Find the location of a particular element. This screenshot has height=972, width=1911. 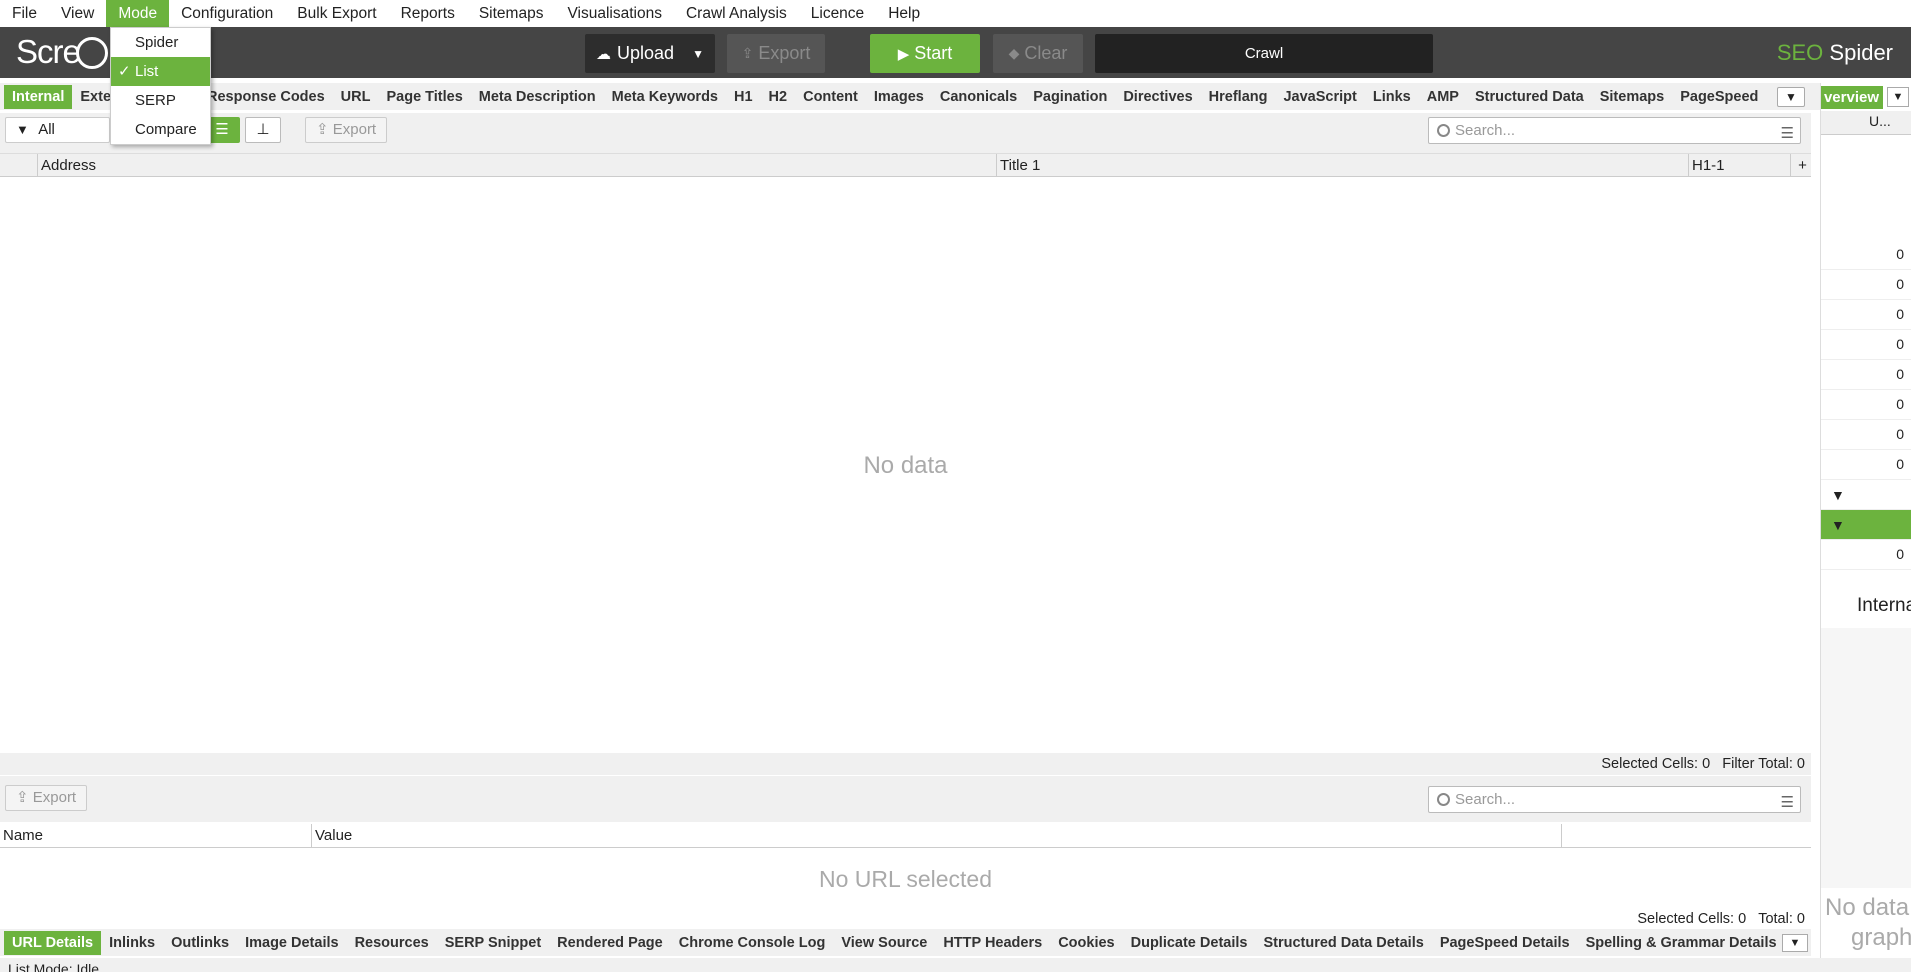

chart-area is located at coordinates (1866, 758).